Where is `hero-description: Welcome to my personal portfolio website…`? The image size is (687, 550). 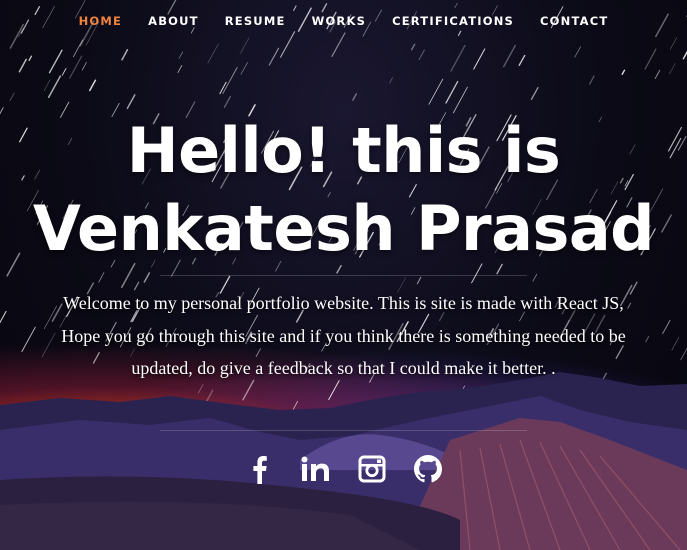
hero-description: Welcome to my personal portfolio website… is located at coordinates (343, 335).